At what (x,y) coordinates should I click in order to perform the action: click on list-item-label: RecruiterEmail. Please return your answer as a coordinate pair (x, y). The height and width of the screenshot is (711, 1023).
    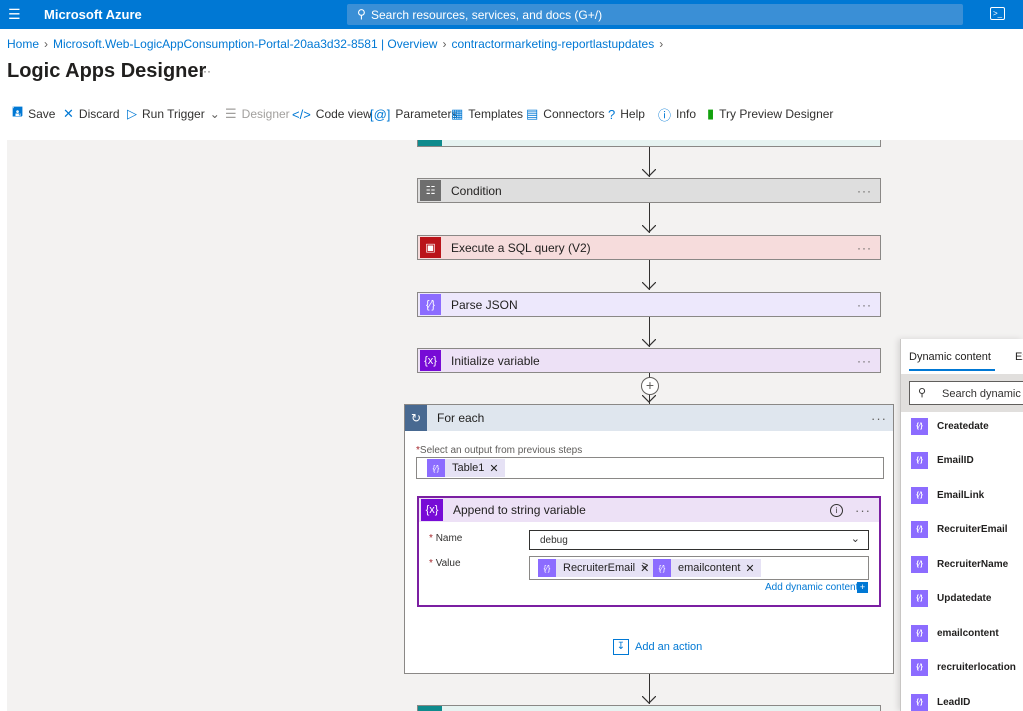
    Looking at the image, I should click on (972, 529).